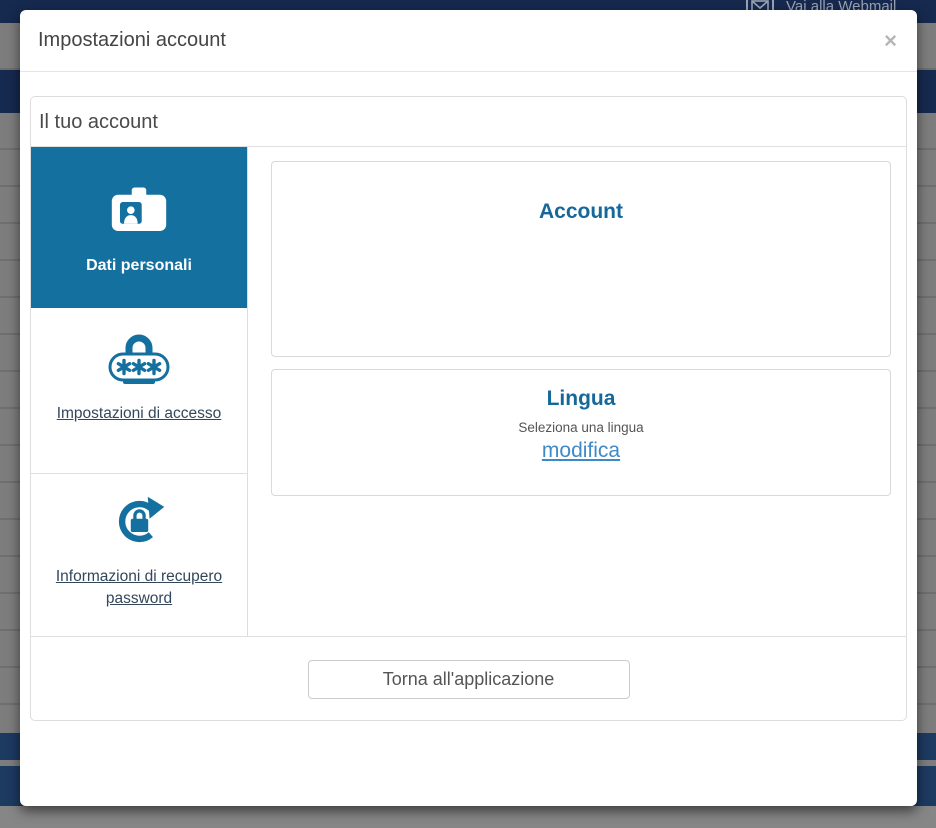  I want to click on tab-informazioni-di-recupero-password: Informazioni di recupero password, so click(139, 554).